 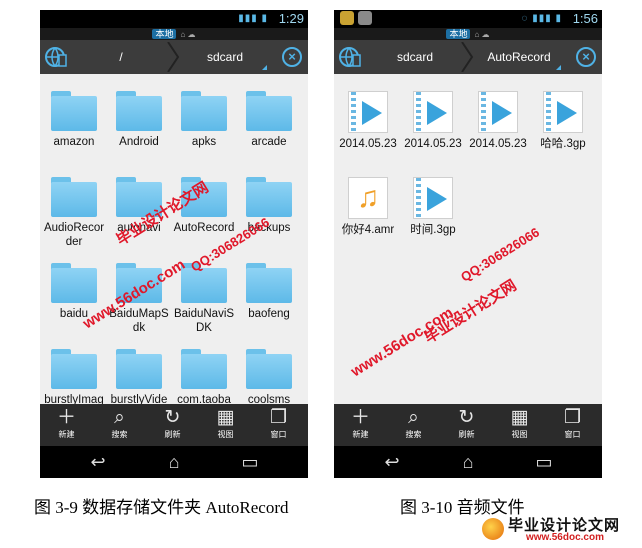 What do you see at coordinates (74, 292) in the screenshot?
I see `folder-item: baidu` at bounding box center [74, 292].